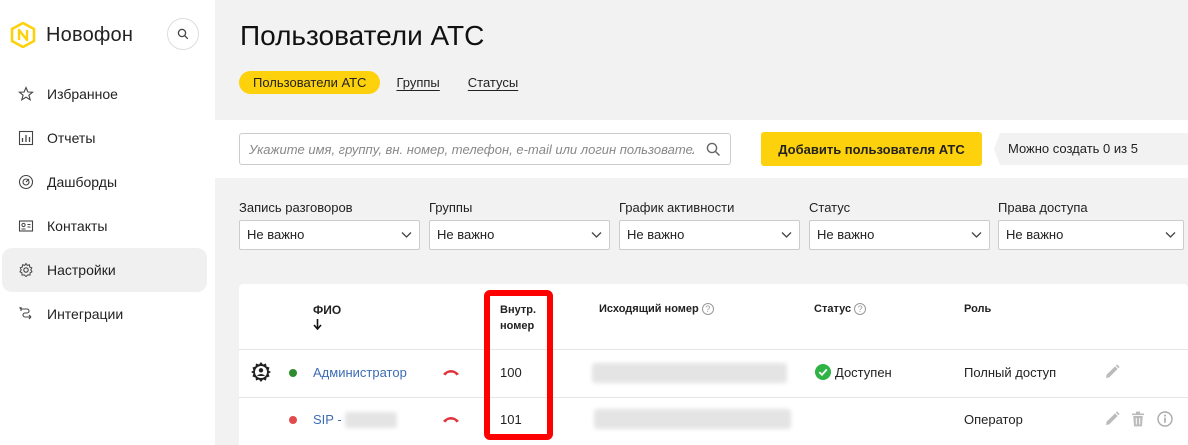 The height and width of the screenshot is (445, 1188). I want to click on admin-settings-icon, so click(261, 372).